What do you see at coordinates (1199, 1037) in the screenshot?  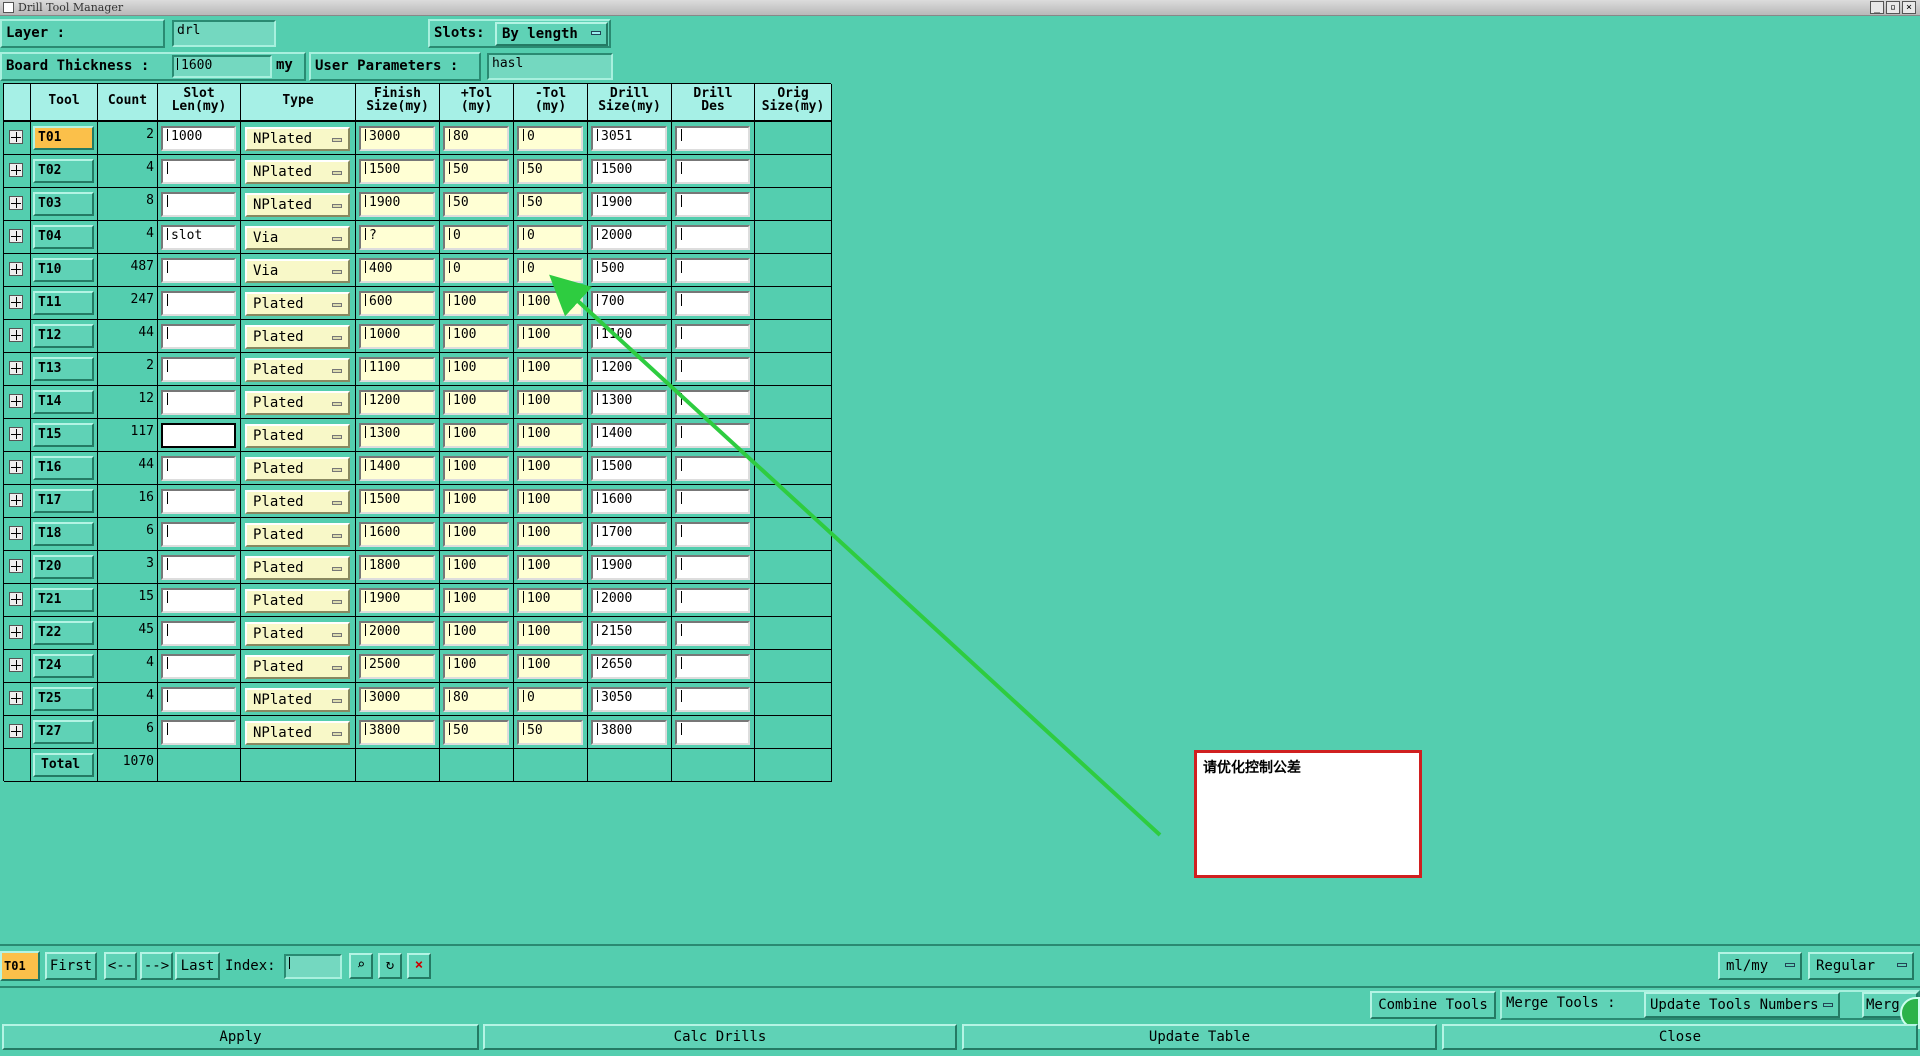 I see `update-table-button: Update Table` at bounding box center [1199, 1037].